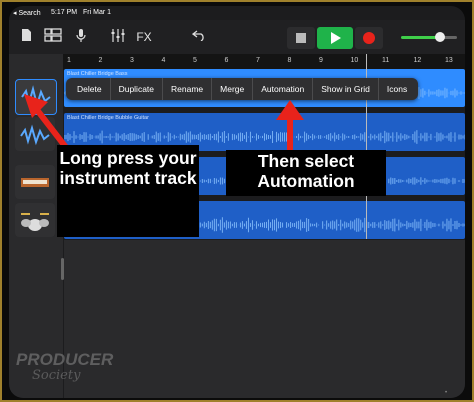 Image resolution: width=474 pixels, height=402 pixels. I want to click on microphone-icon, so click(81, 37).